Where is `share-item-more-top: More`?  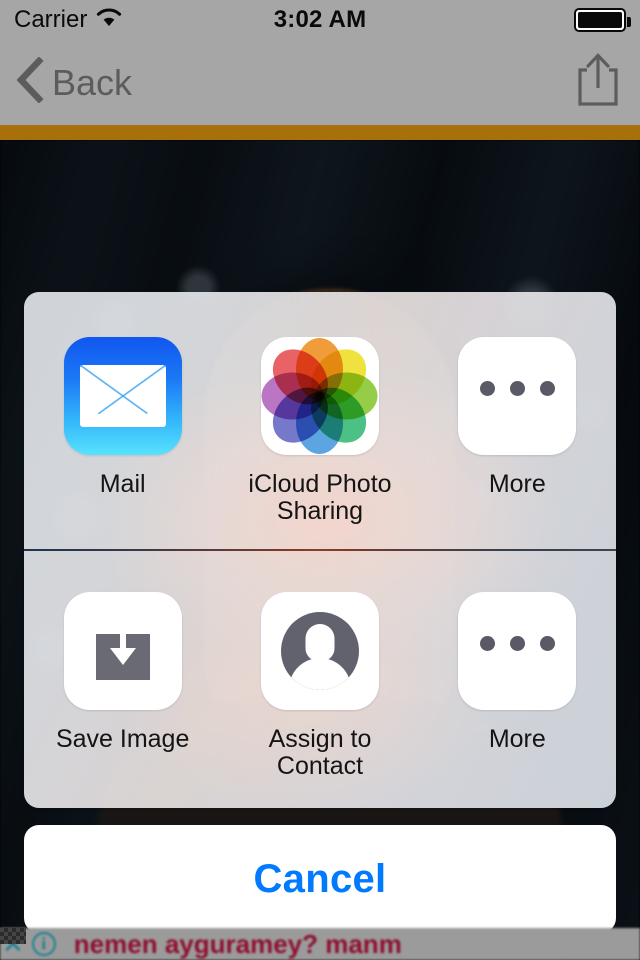
share-item-more-top: More is located at coordinates (517, 395).